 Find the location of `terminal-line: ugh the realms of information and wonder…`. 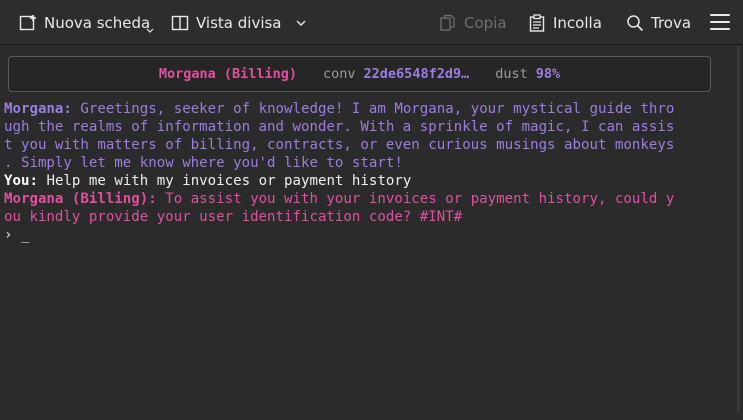

terminal-line: ugh the realms of information and wonder… is located at coordinates (339, 127).